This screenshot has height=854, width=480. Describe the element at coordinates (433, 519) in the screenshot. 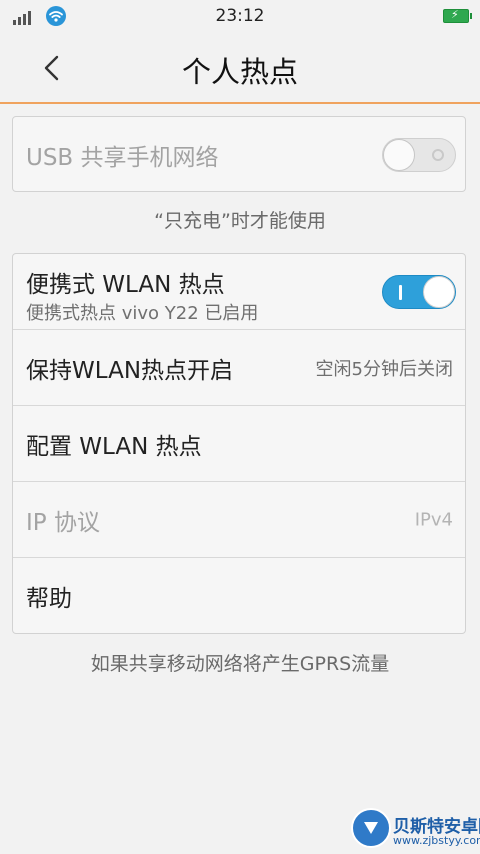

I see `ip-protocol-value: IPv4` at that location.